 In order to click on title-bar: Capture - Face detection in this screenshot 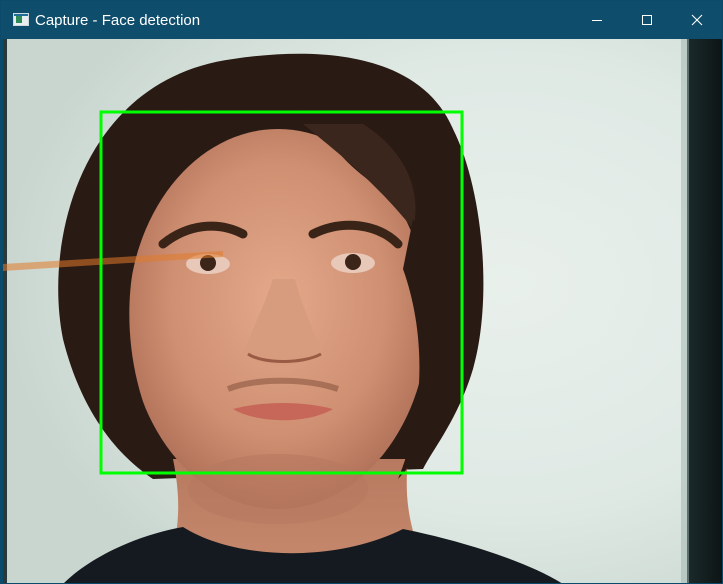, I will do `click(361, 20)`.